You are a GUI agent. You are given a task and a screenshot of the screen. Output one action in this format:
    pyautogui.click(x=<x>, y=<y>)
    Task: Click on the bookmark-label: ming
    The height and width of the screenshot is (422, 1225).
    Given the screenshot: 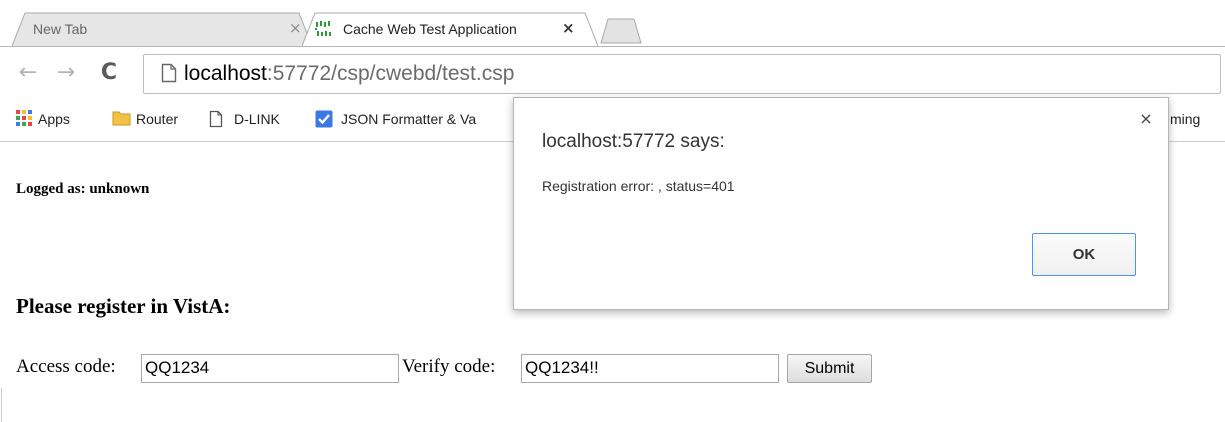 What is the action you would take?
    pyautogui.click(x=1185, y=119)
    